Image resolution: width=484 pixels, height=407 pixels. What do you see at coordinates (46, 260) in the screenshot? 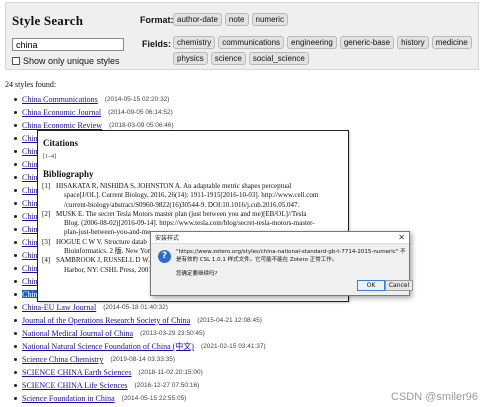
I see `entry-number: [4]` at bounding box center [46, 260].